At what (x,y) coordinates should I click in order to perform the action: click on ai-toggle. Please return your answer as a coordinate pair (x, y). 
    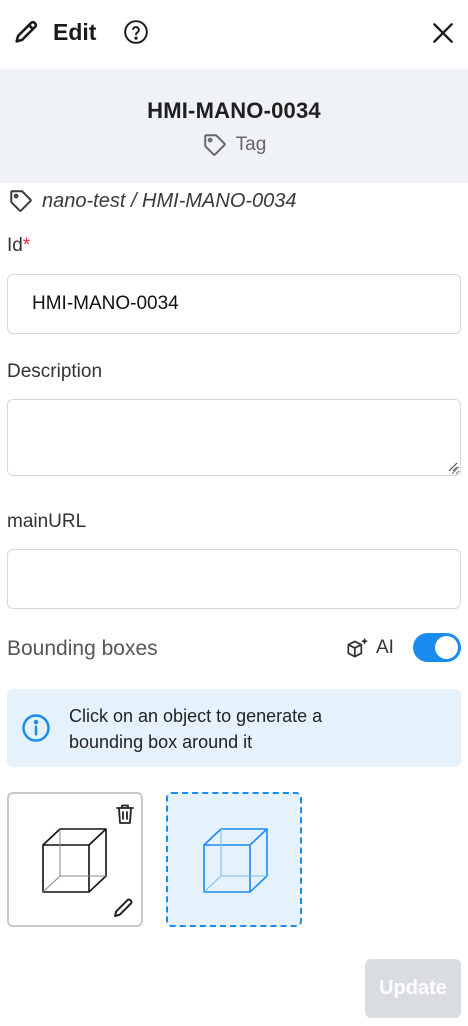
    Looking at the image, I should click on (437, 647).